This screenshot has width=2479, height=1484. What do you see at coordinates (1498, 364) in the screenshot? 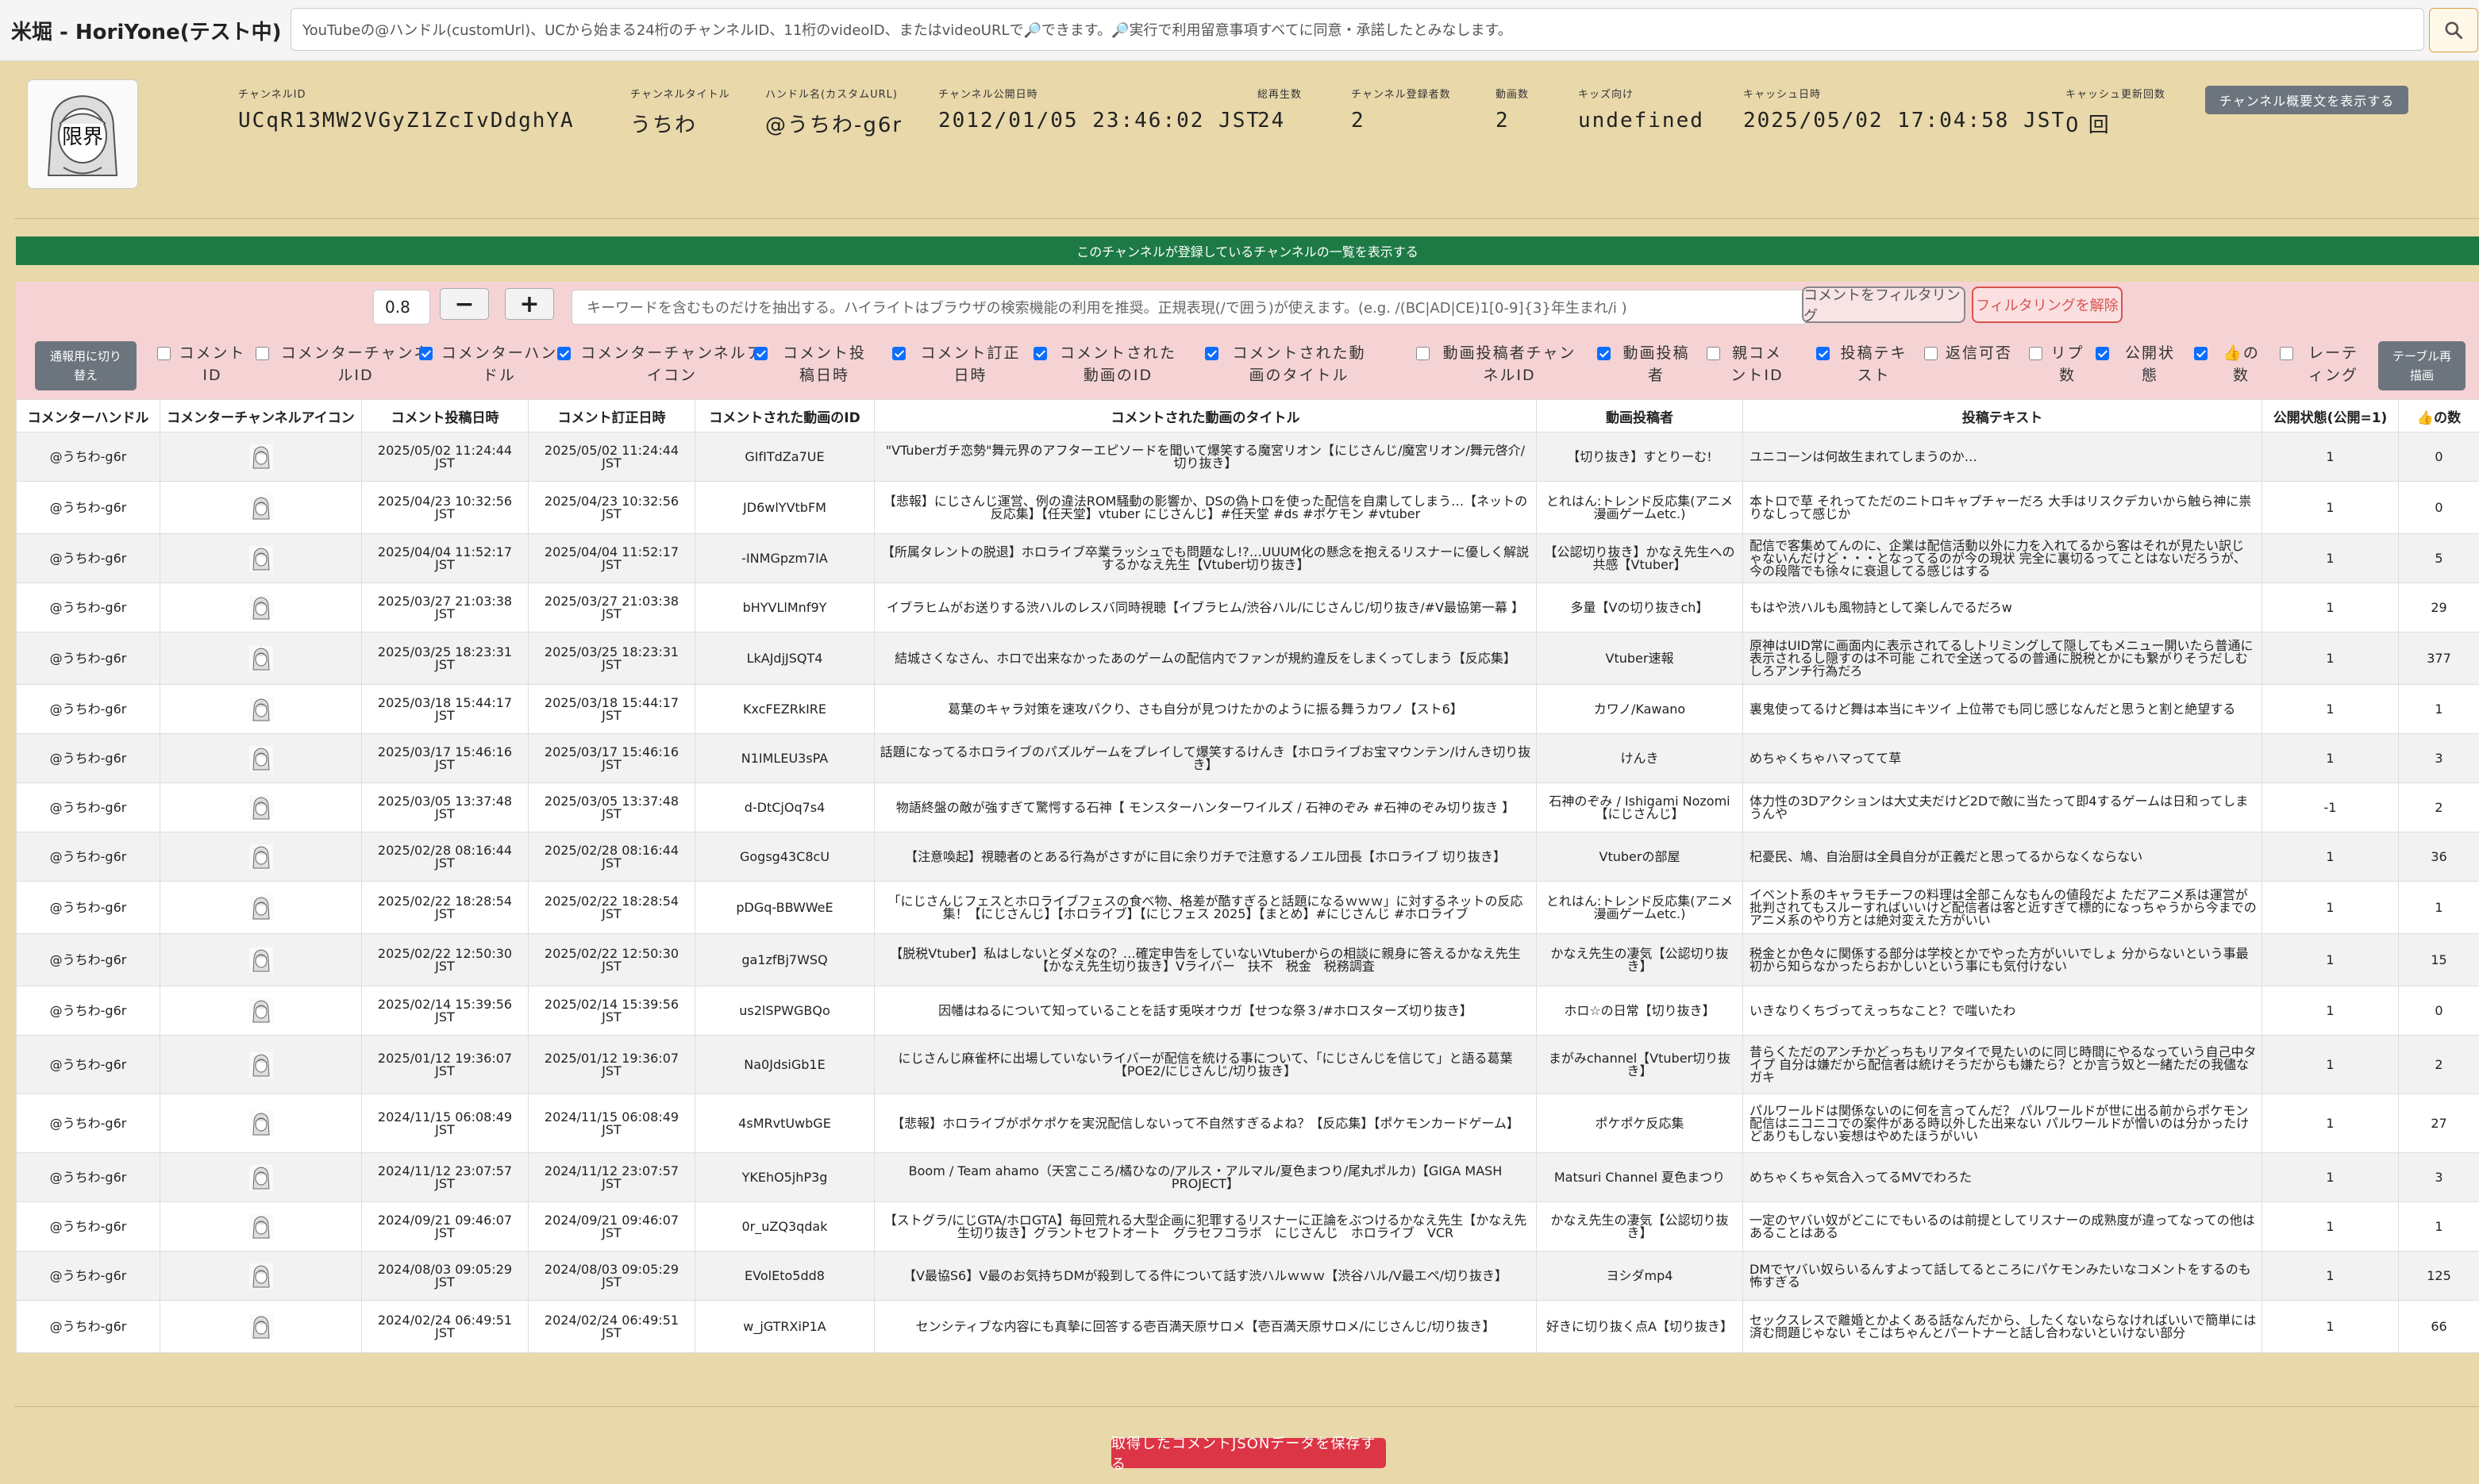
I see `column-toggle: 動画投稿者チャンネルID` at bounding box center [1498, 364].